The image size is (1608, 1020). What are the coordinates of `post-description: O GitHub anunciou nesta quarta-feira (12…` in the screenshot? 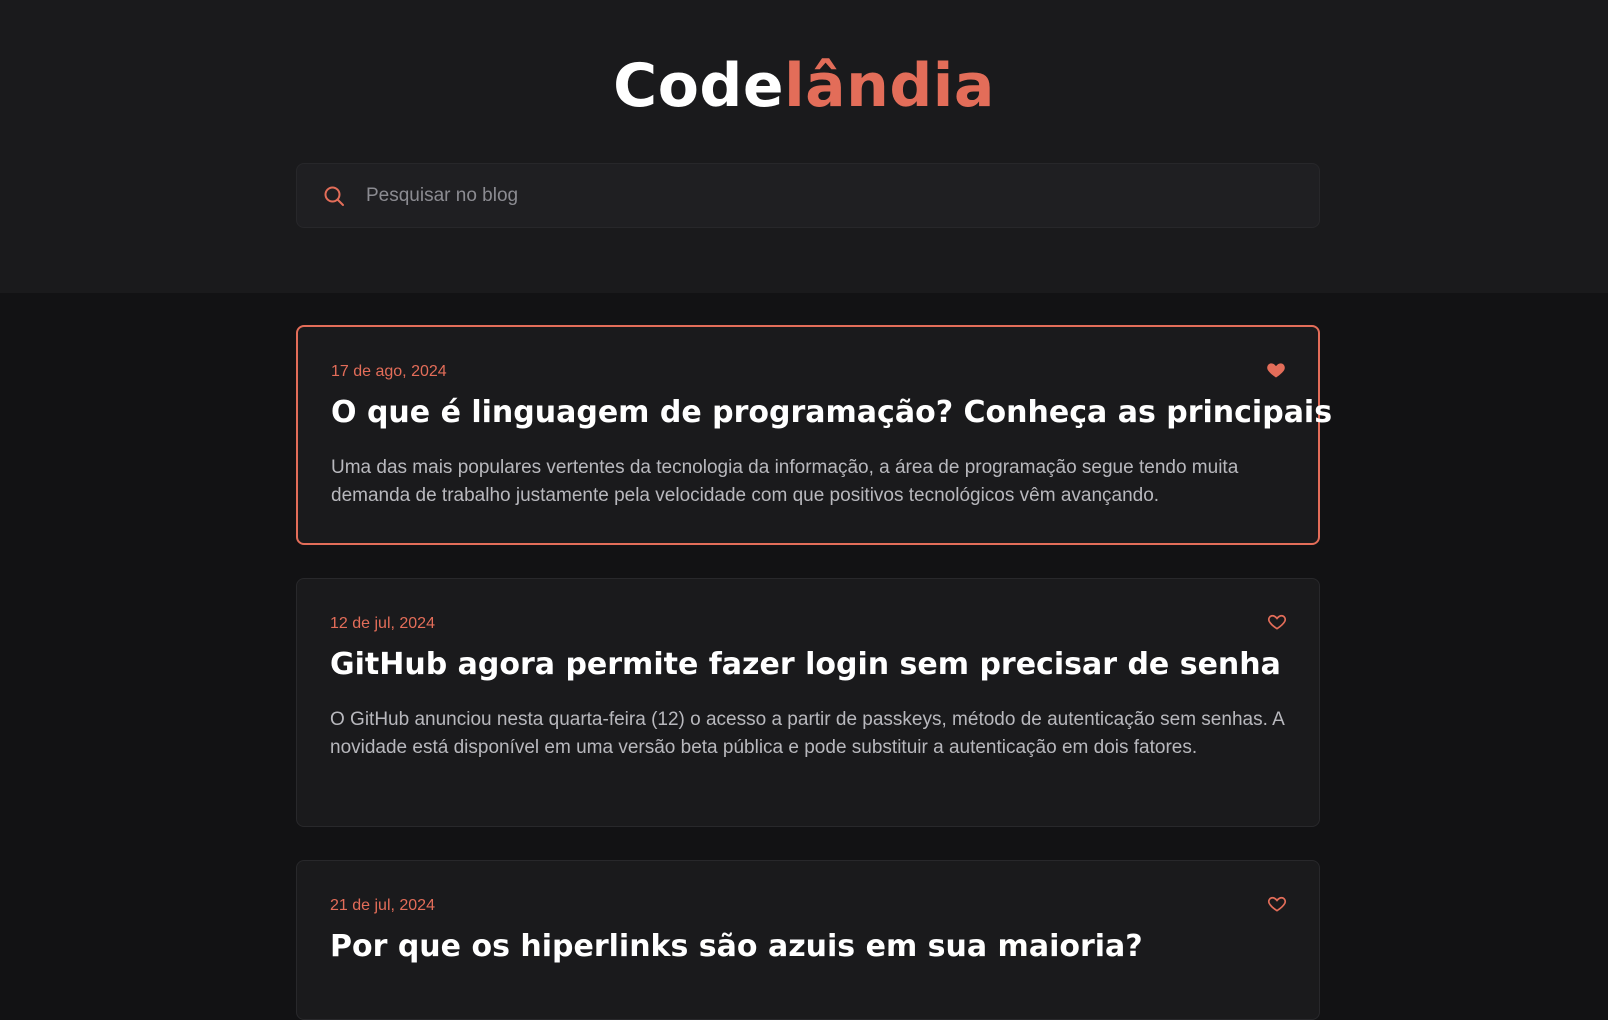 It's located at (807, 733).